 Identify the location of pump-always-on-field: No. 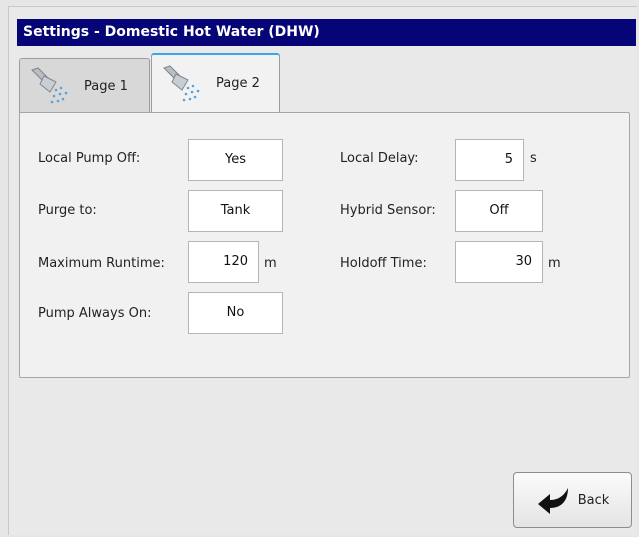
(235, 313).